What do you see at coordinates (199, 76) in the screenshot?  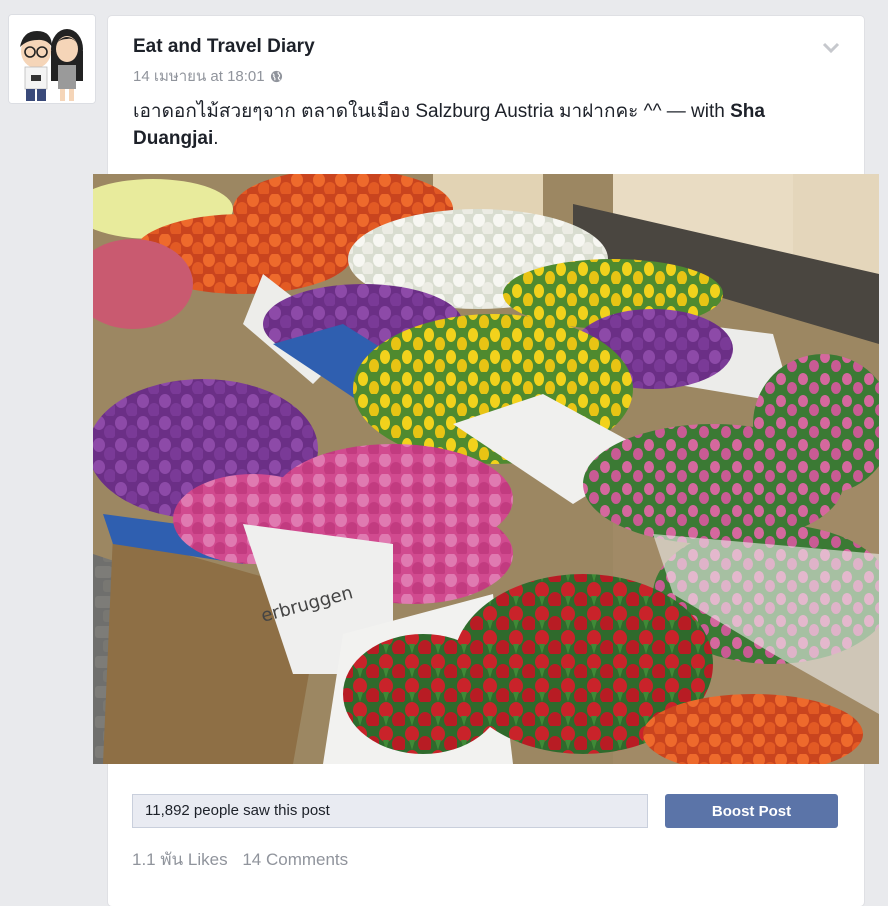 I see `post-timestamp: 14 เมษายน at 18:01` at bounding box center [199, 76].